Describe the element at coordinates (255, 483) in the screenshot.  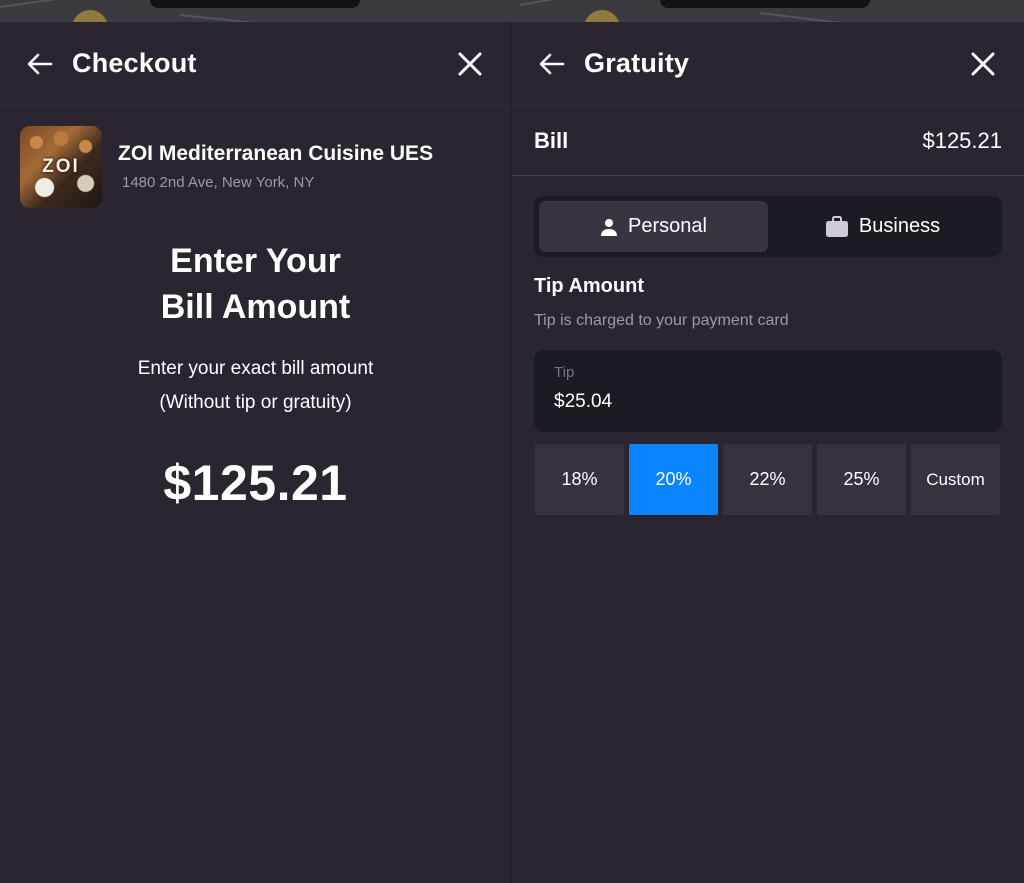
I see `bill-amount-display: $125.21` at that location.